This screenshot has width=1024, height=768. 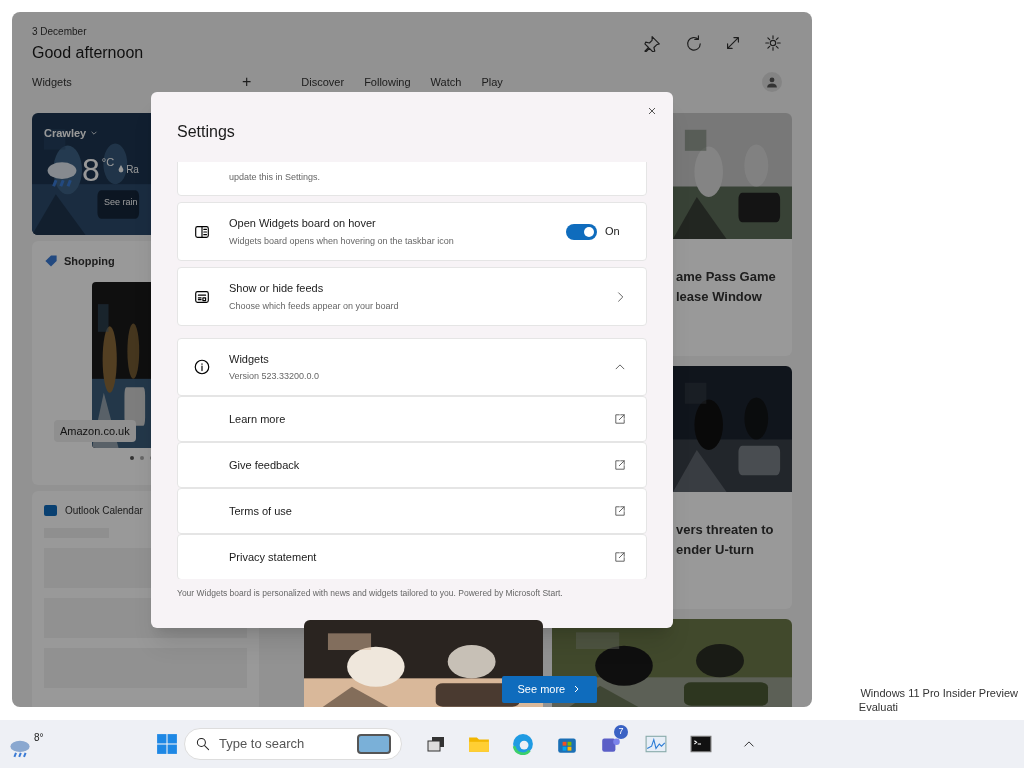 I want to click on city-name: Crawley, so click(x=65, y=133).